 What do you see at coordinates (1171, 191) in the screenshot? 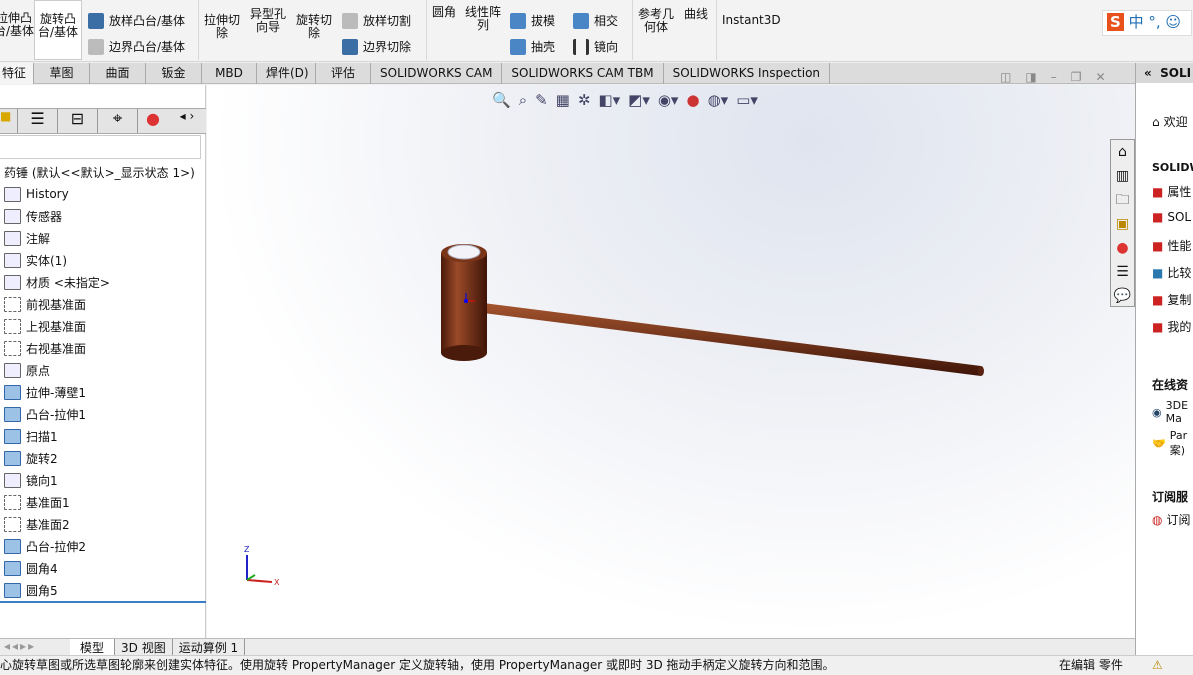
I see `solidworks-resource-item: ■ 属性` at bounding box center [1171, 191].